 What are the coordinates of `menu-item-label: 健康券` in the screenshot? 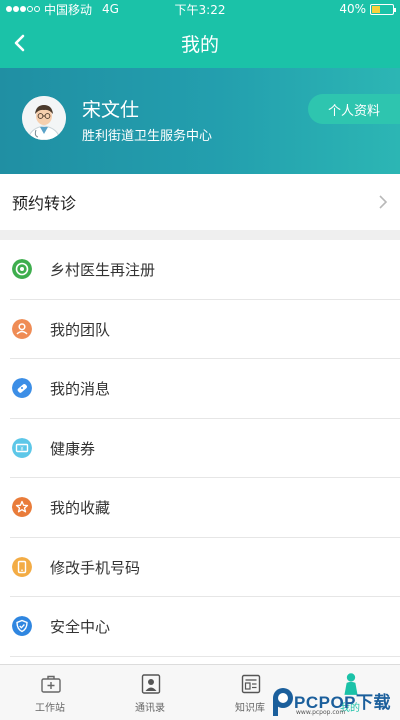 It's located at (73, 448).